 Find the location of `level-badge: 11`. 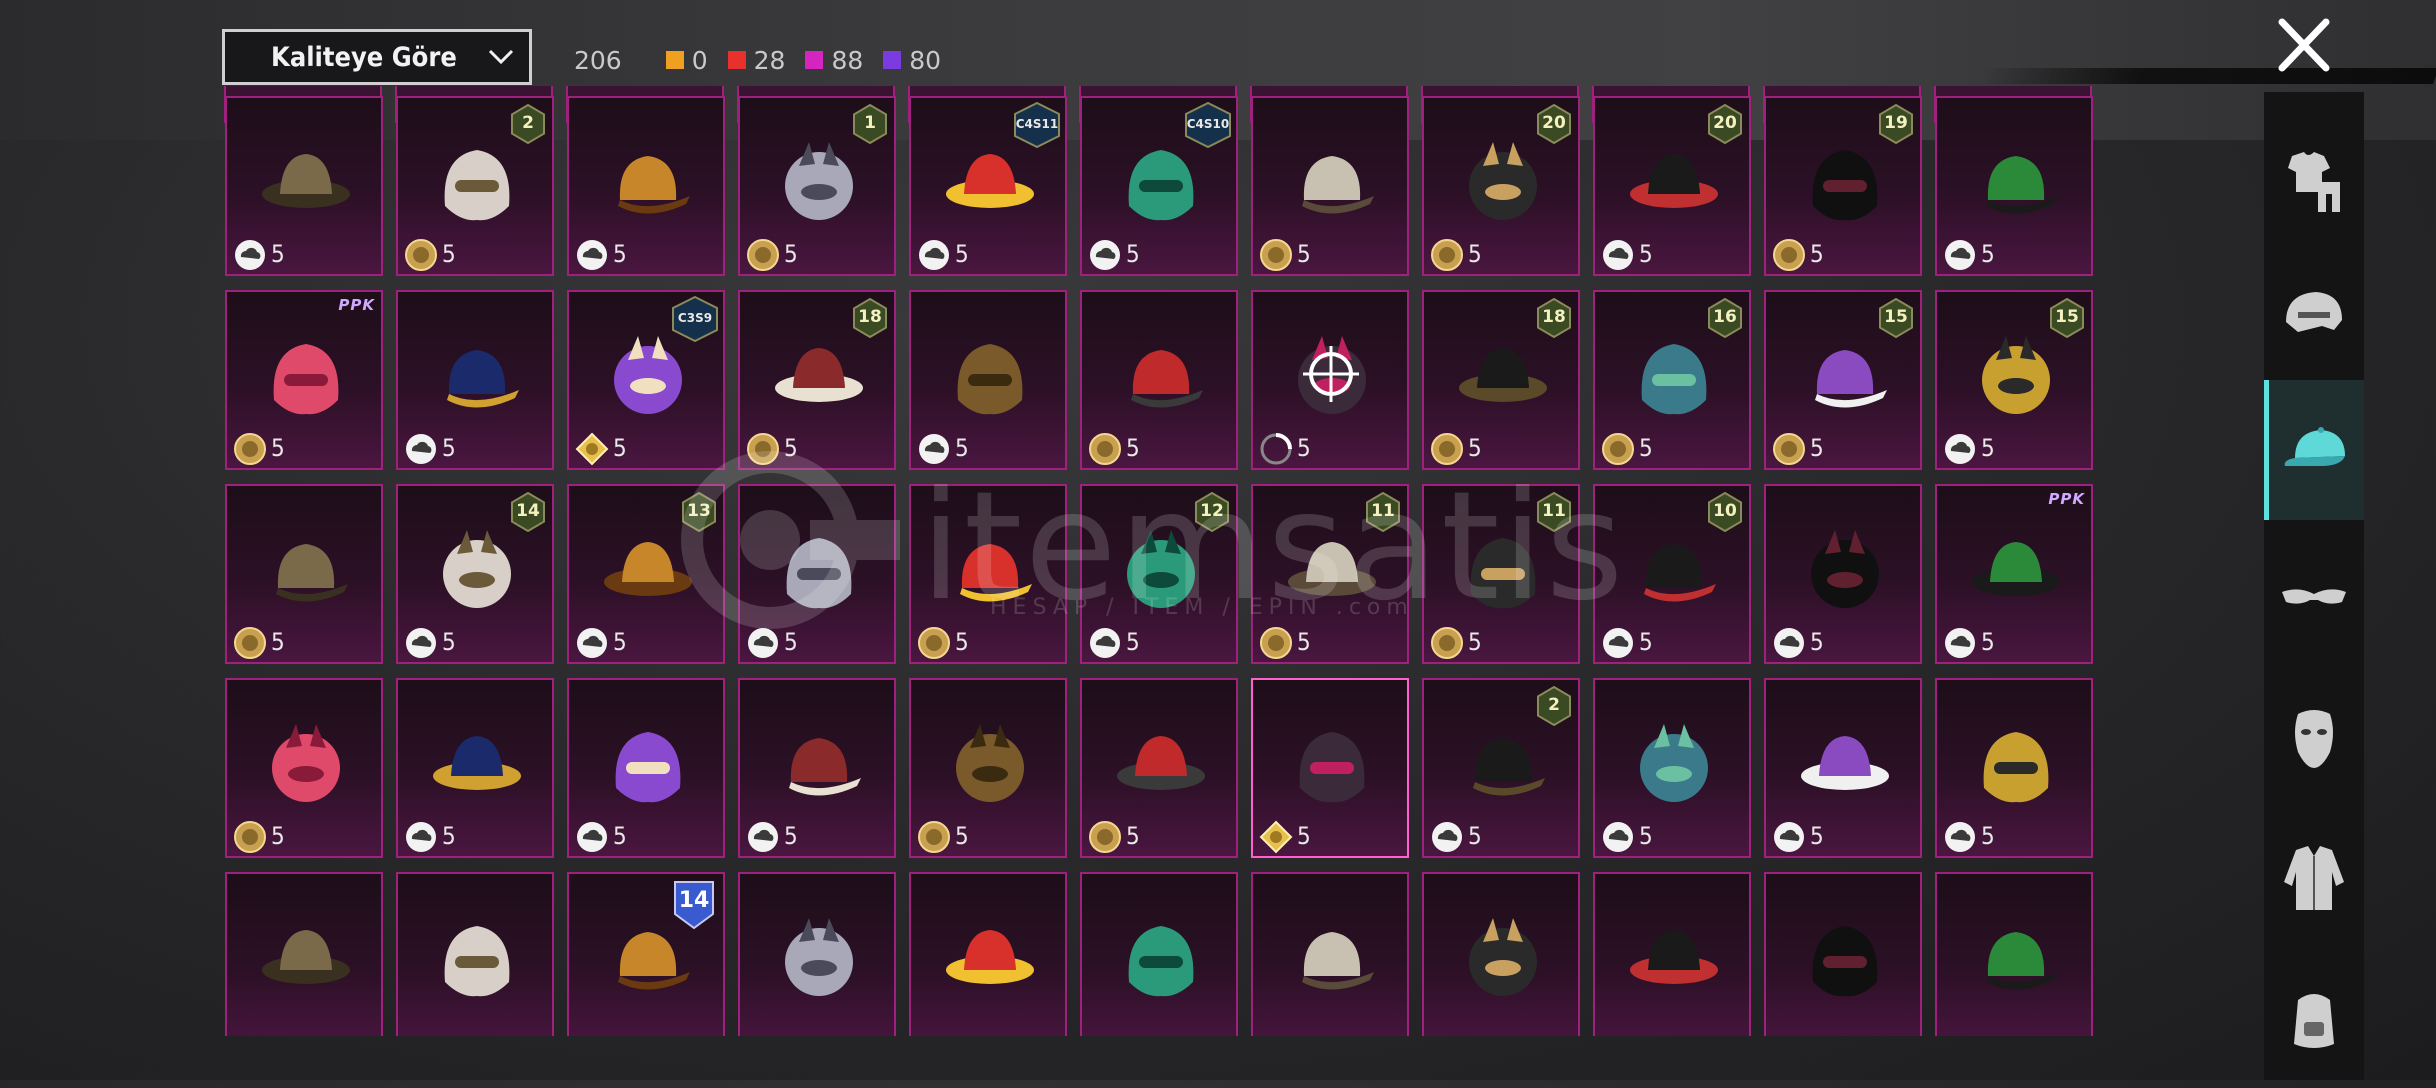

level-badge: 11 is located at coordinates (1383, 512).